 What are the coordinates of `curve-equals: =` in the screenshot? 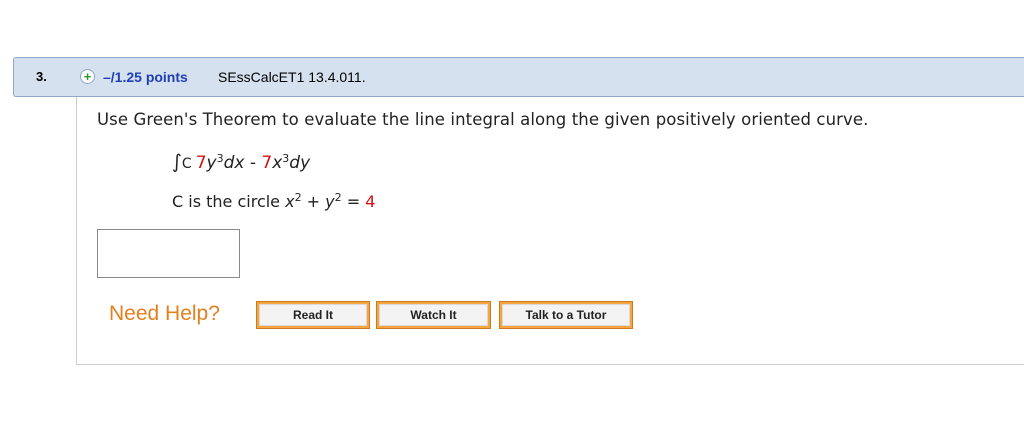 It's located at (353, 201).